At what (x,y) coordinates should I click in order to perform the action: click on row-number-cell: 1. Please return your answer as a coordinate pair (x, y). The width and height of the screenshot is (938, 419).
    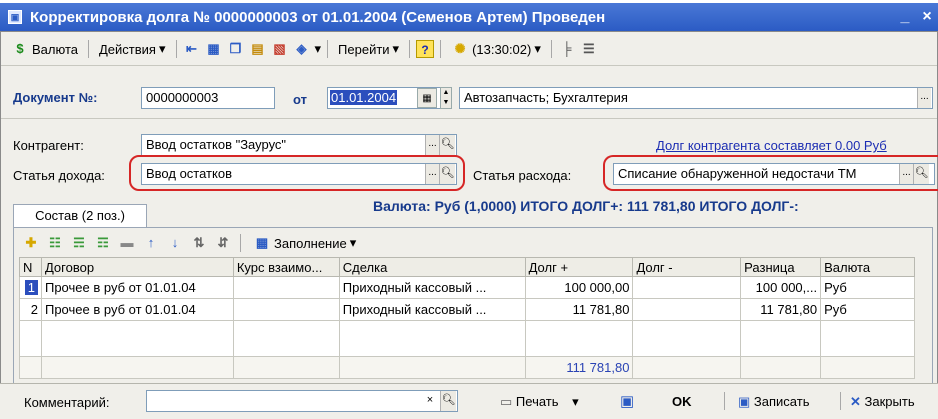
    Looking at the image, I should click on (30, 287).